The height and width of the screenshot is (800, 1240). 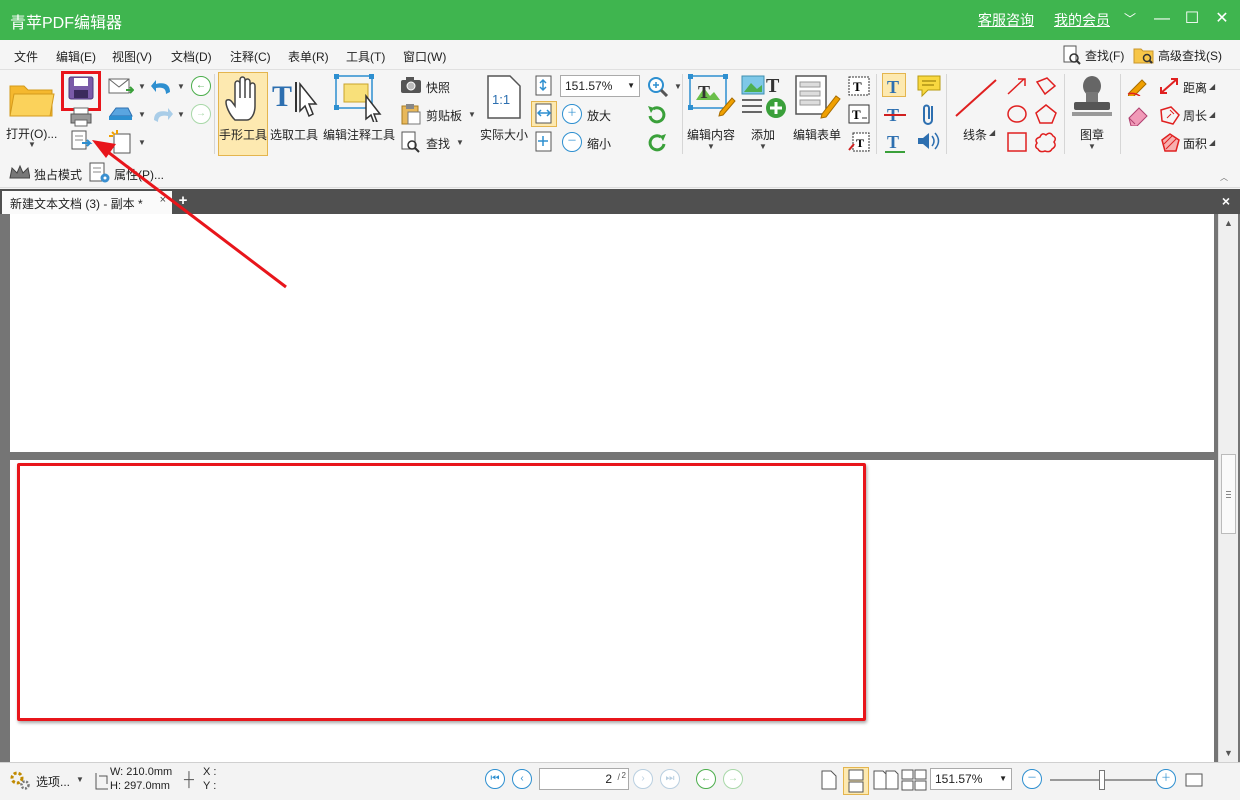 I want to click on prev-page-icon: ‹, so click(x=522, y=779).